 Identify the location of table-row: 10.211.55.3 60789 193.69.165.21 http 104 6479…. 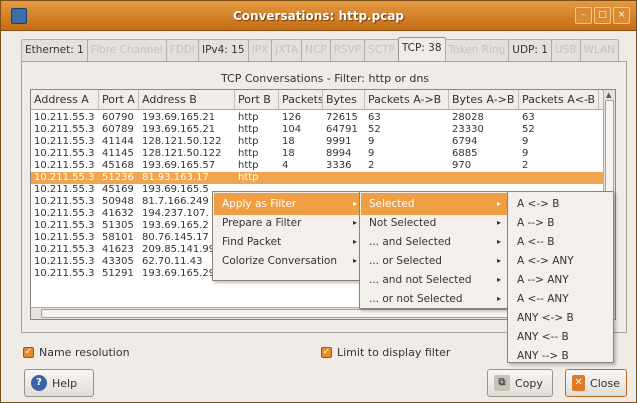
(318, 130).